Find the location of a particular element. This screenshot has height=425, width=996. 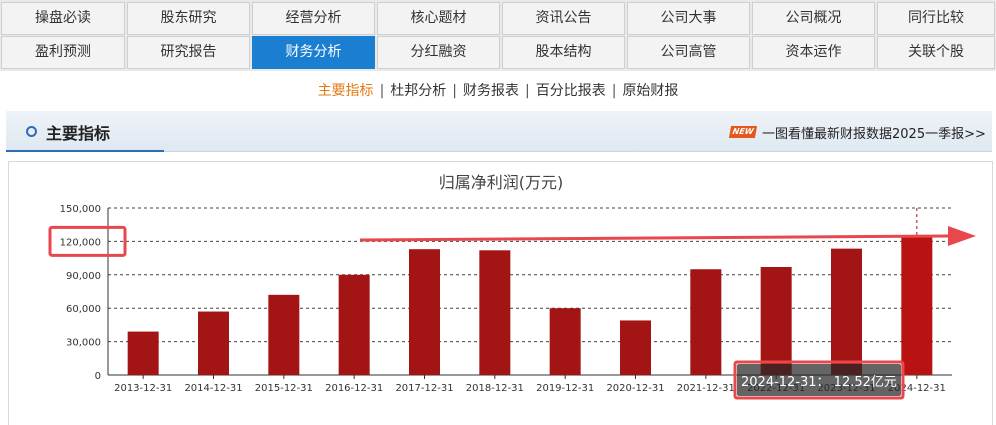

y-tick-label: 60,000 is located at coordinates (83, 309).